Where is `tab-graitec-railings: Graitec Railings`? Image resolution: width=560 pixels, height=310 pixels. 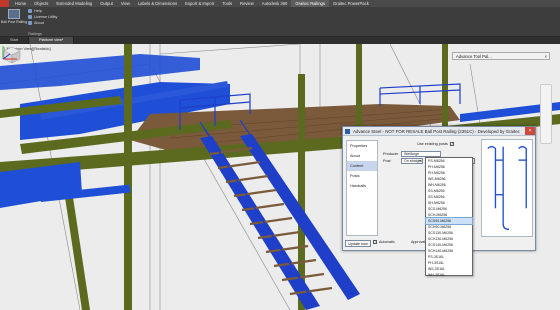 tab-graitec-railings: Graitec Railings is located at coordinates (310, 3).